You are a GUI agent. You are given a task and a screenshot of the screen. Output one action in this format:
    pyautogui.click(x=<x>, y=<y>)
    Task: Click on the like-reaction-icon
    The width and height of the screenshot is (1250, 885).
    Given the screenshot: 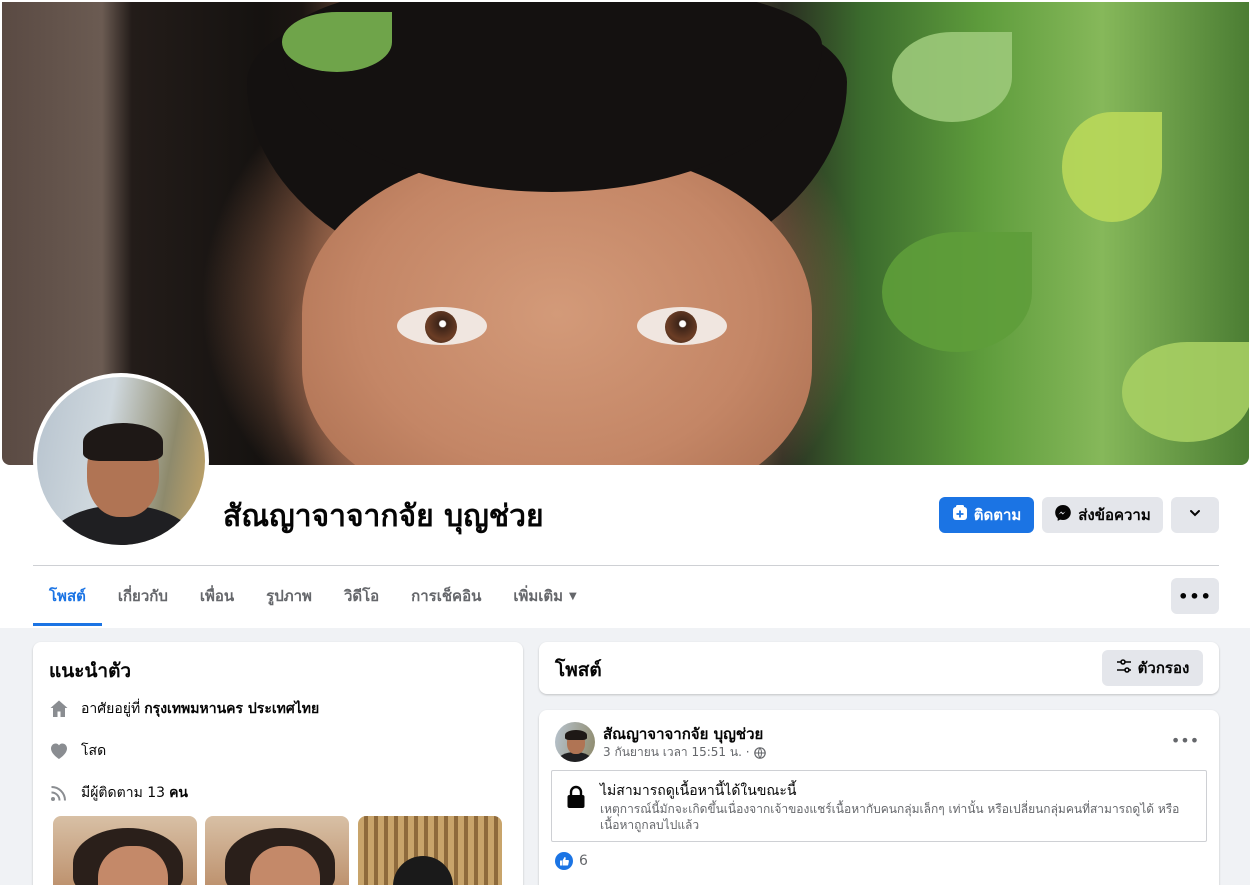 What is the action you would take?
    pyautogui.click(x=564, y=861)
    